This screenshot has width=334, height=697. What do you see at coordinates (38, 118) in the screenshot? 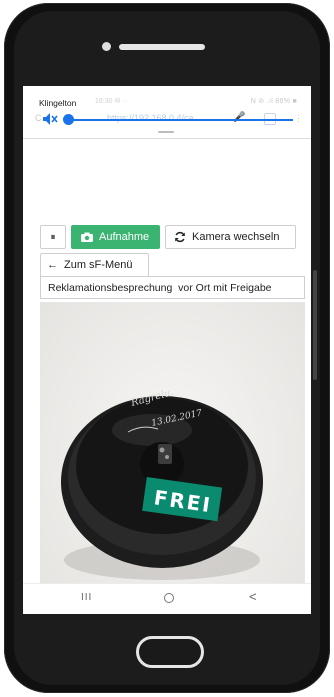
I see `reload-icon: C` at bounding box center [38, 118].